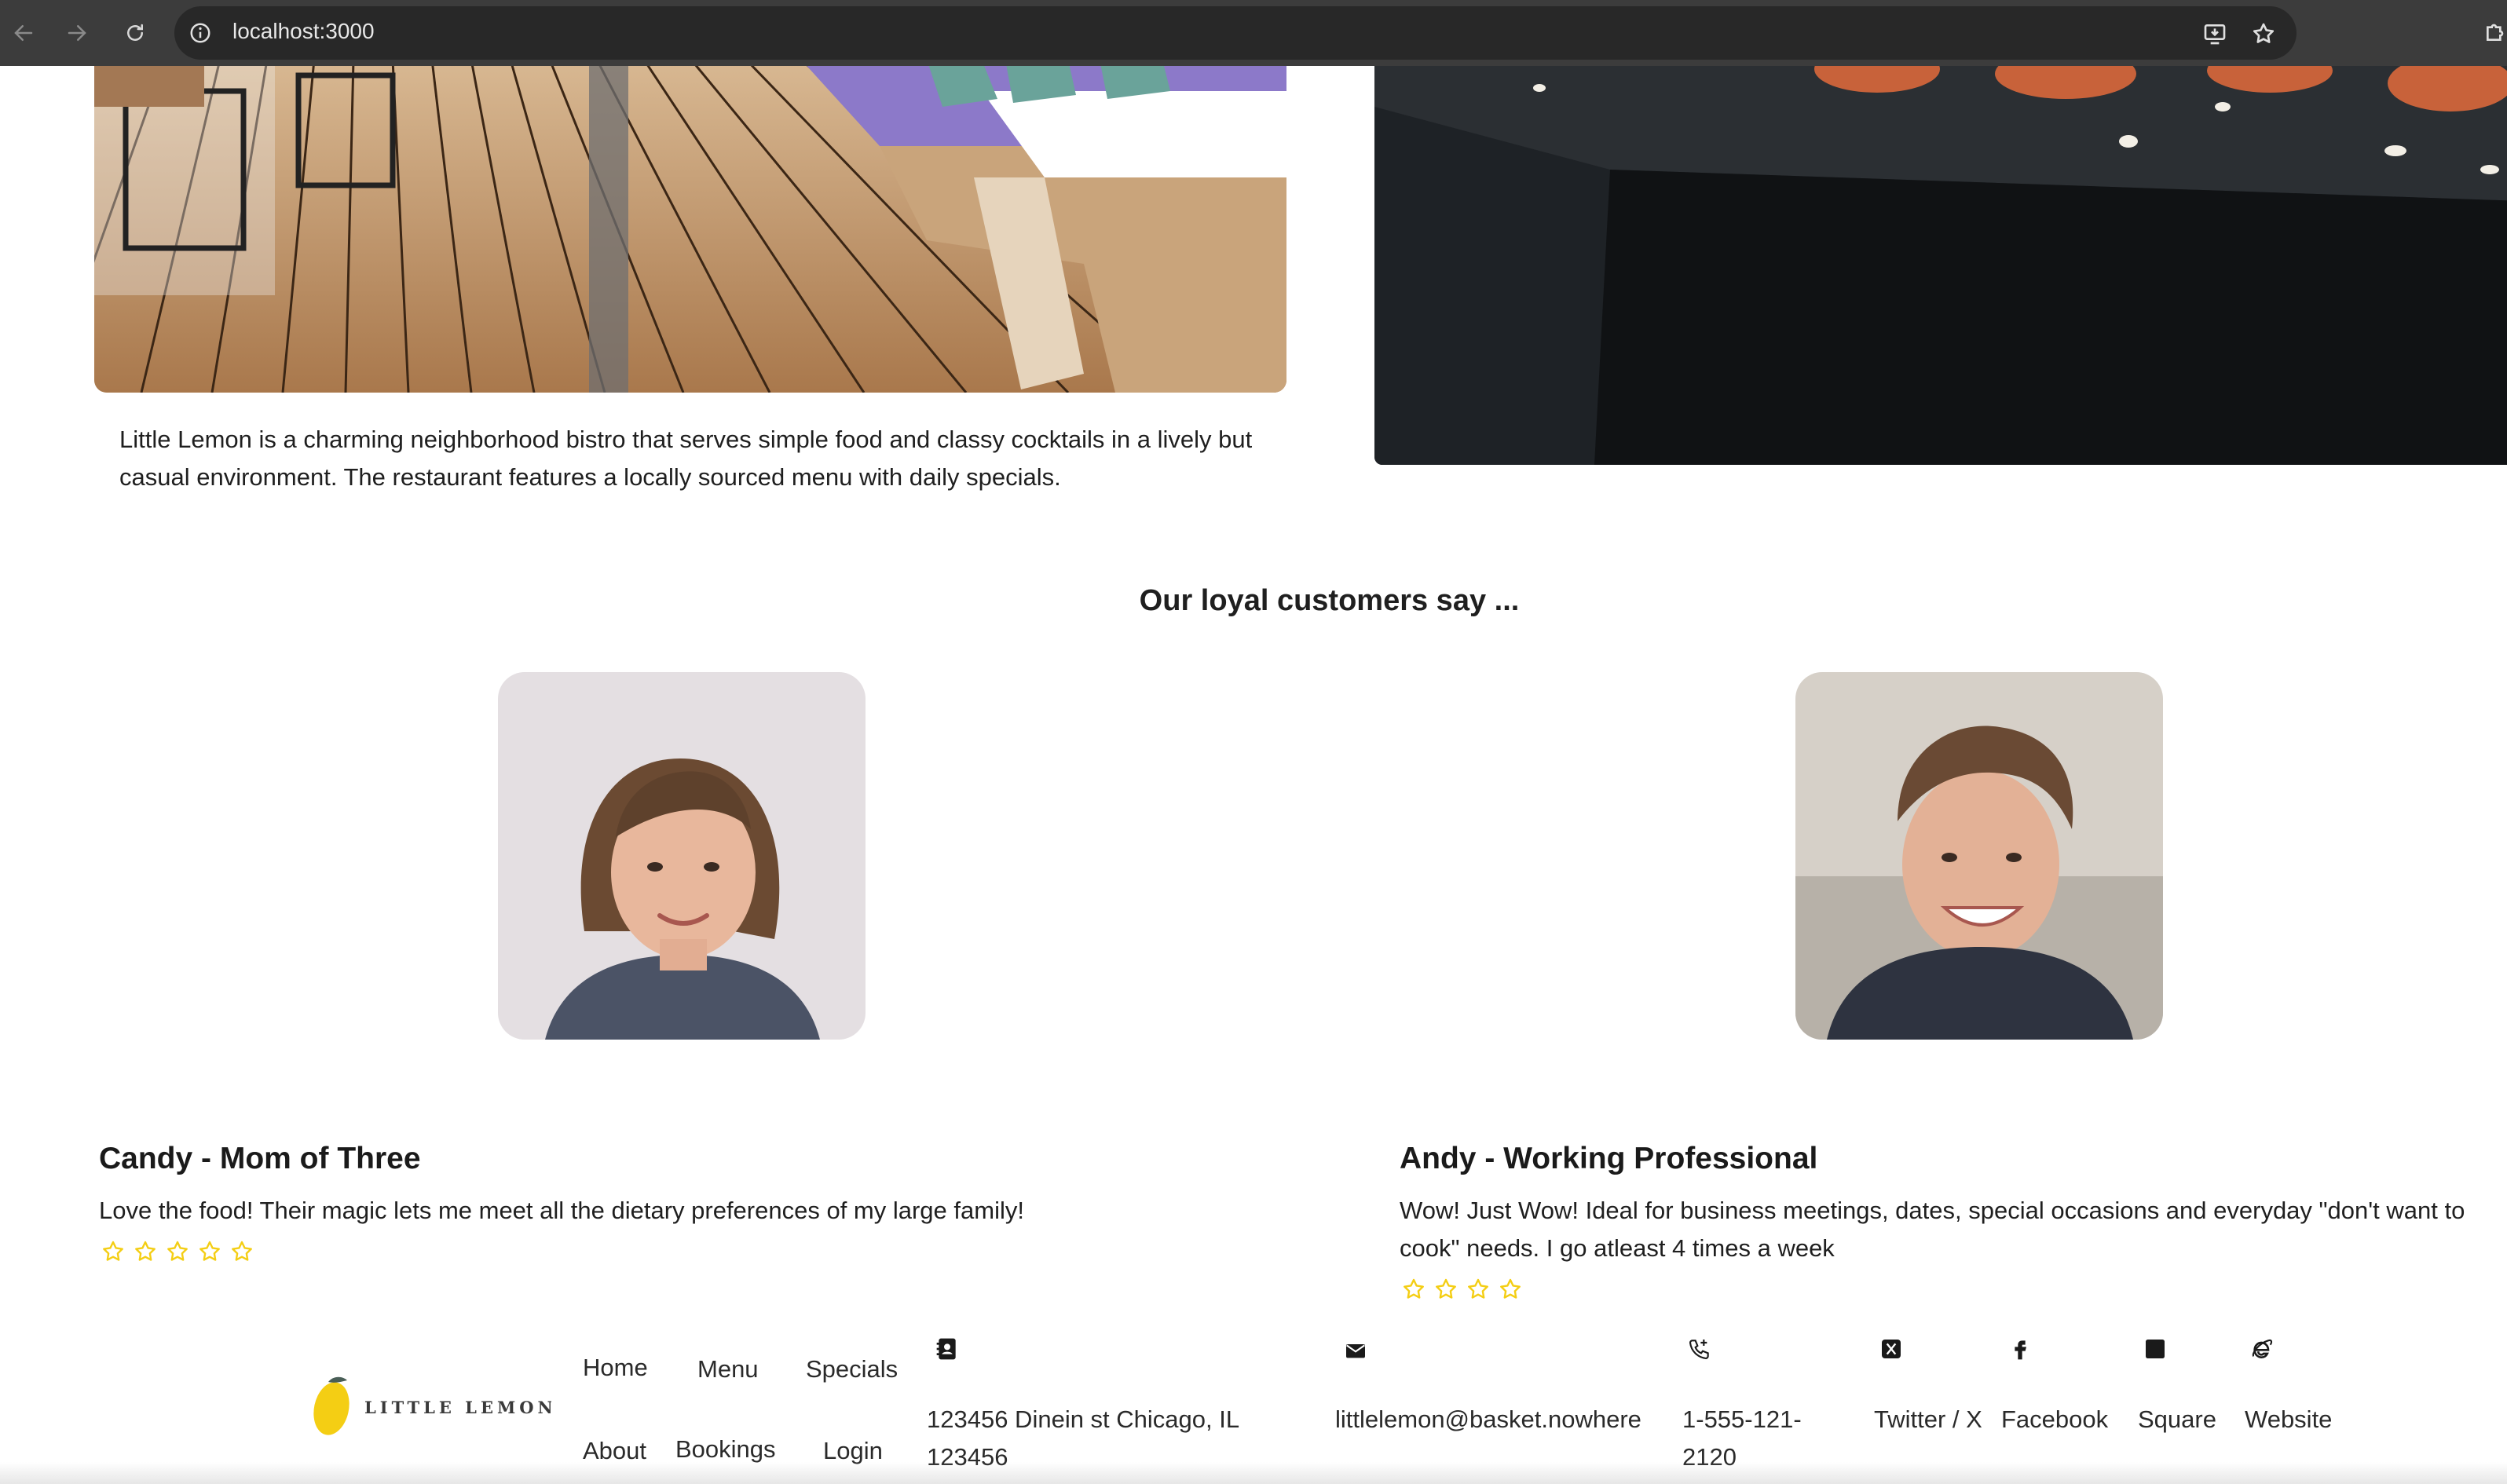 The image size is (2507, 1484). Describe the element at coordinates (852, 1369) in the screenshot. I see `footer-nav-specials: Specials` at that location.